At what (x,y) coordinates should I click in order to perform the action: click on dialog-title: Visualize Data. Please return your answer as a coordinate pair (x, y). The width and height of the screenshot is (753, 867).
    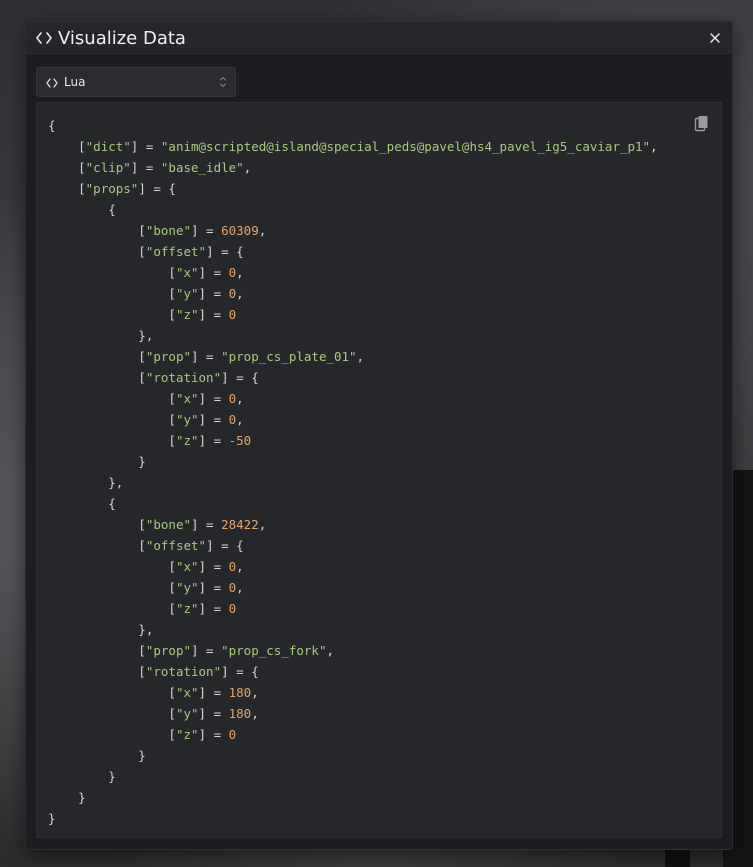
    Looking at the image, I should click on (122, 38).